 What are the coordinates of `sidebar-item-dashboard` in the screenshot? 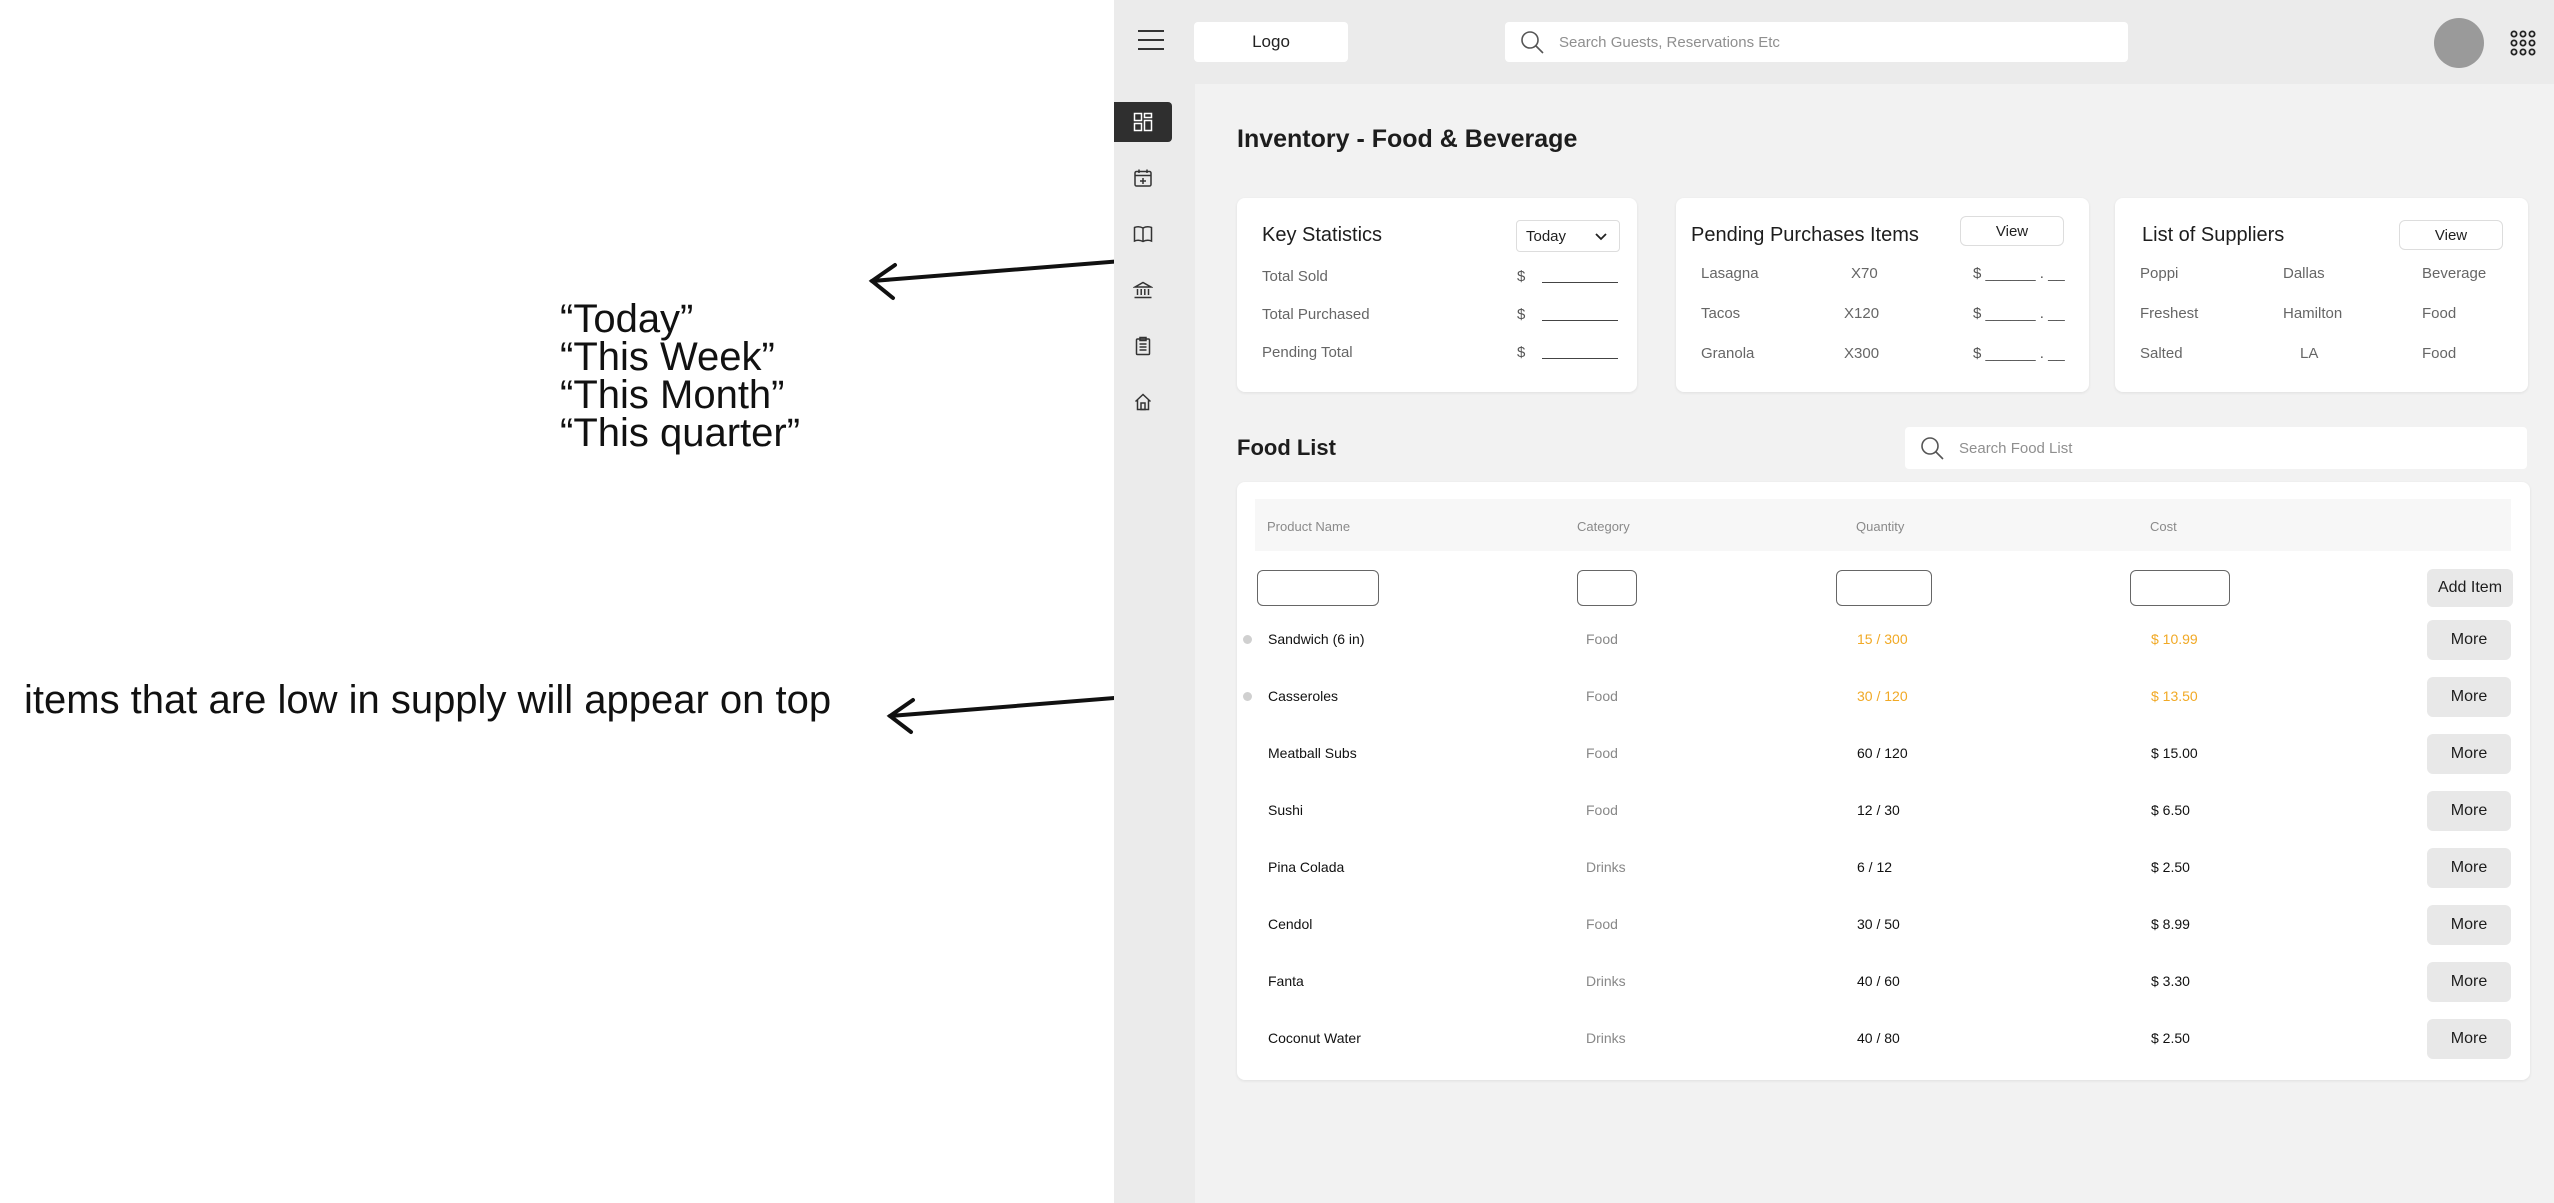 It's located at (1143, 122).